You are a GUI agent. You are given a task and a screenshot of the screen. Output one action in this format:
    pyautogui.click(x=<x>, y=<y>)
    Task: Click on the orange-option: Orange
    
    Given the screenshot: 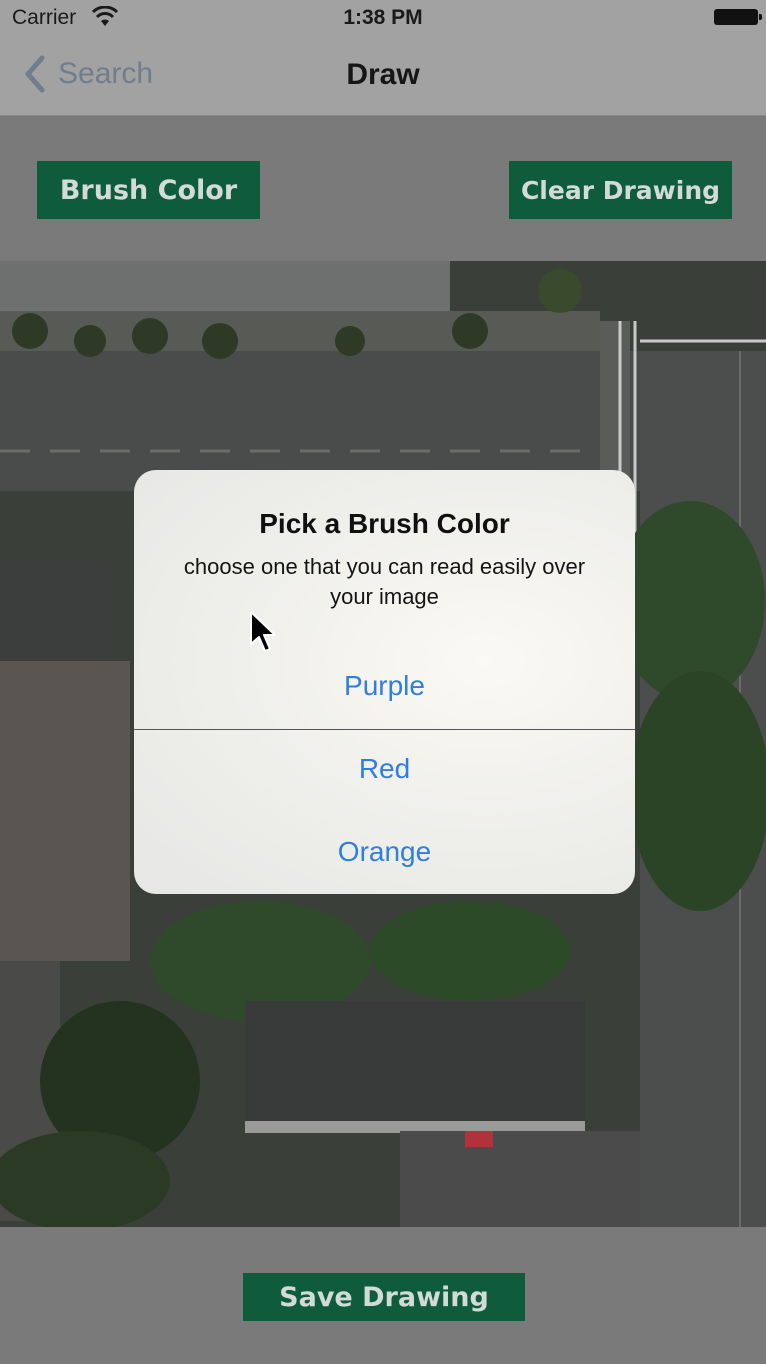 What is the action you would take?
    pyautogui.click(x=384, y=852)
    